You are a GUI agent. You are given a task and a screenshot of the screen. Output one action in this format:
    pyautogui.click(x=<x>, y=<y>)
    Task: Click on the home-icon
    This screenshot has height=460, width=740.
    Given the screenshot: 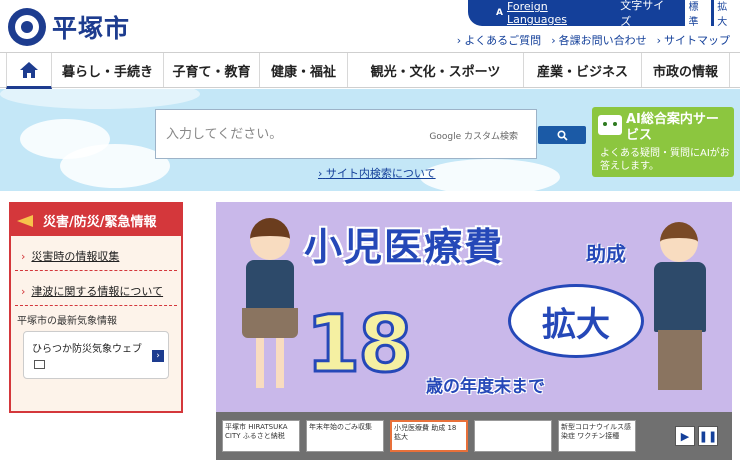 What is the action you would take?
    pyautogui.click(x=29, y=69)
    